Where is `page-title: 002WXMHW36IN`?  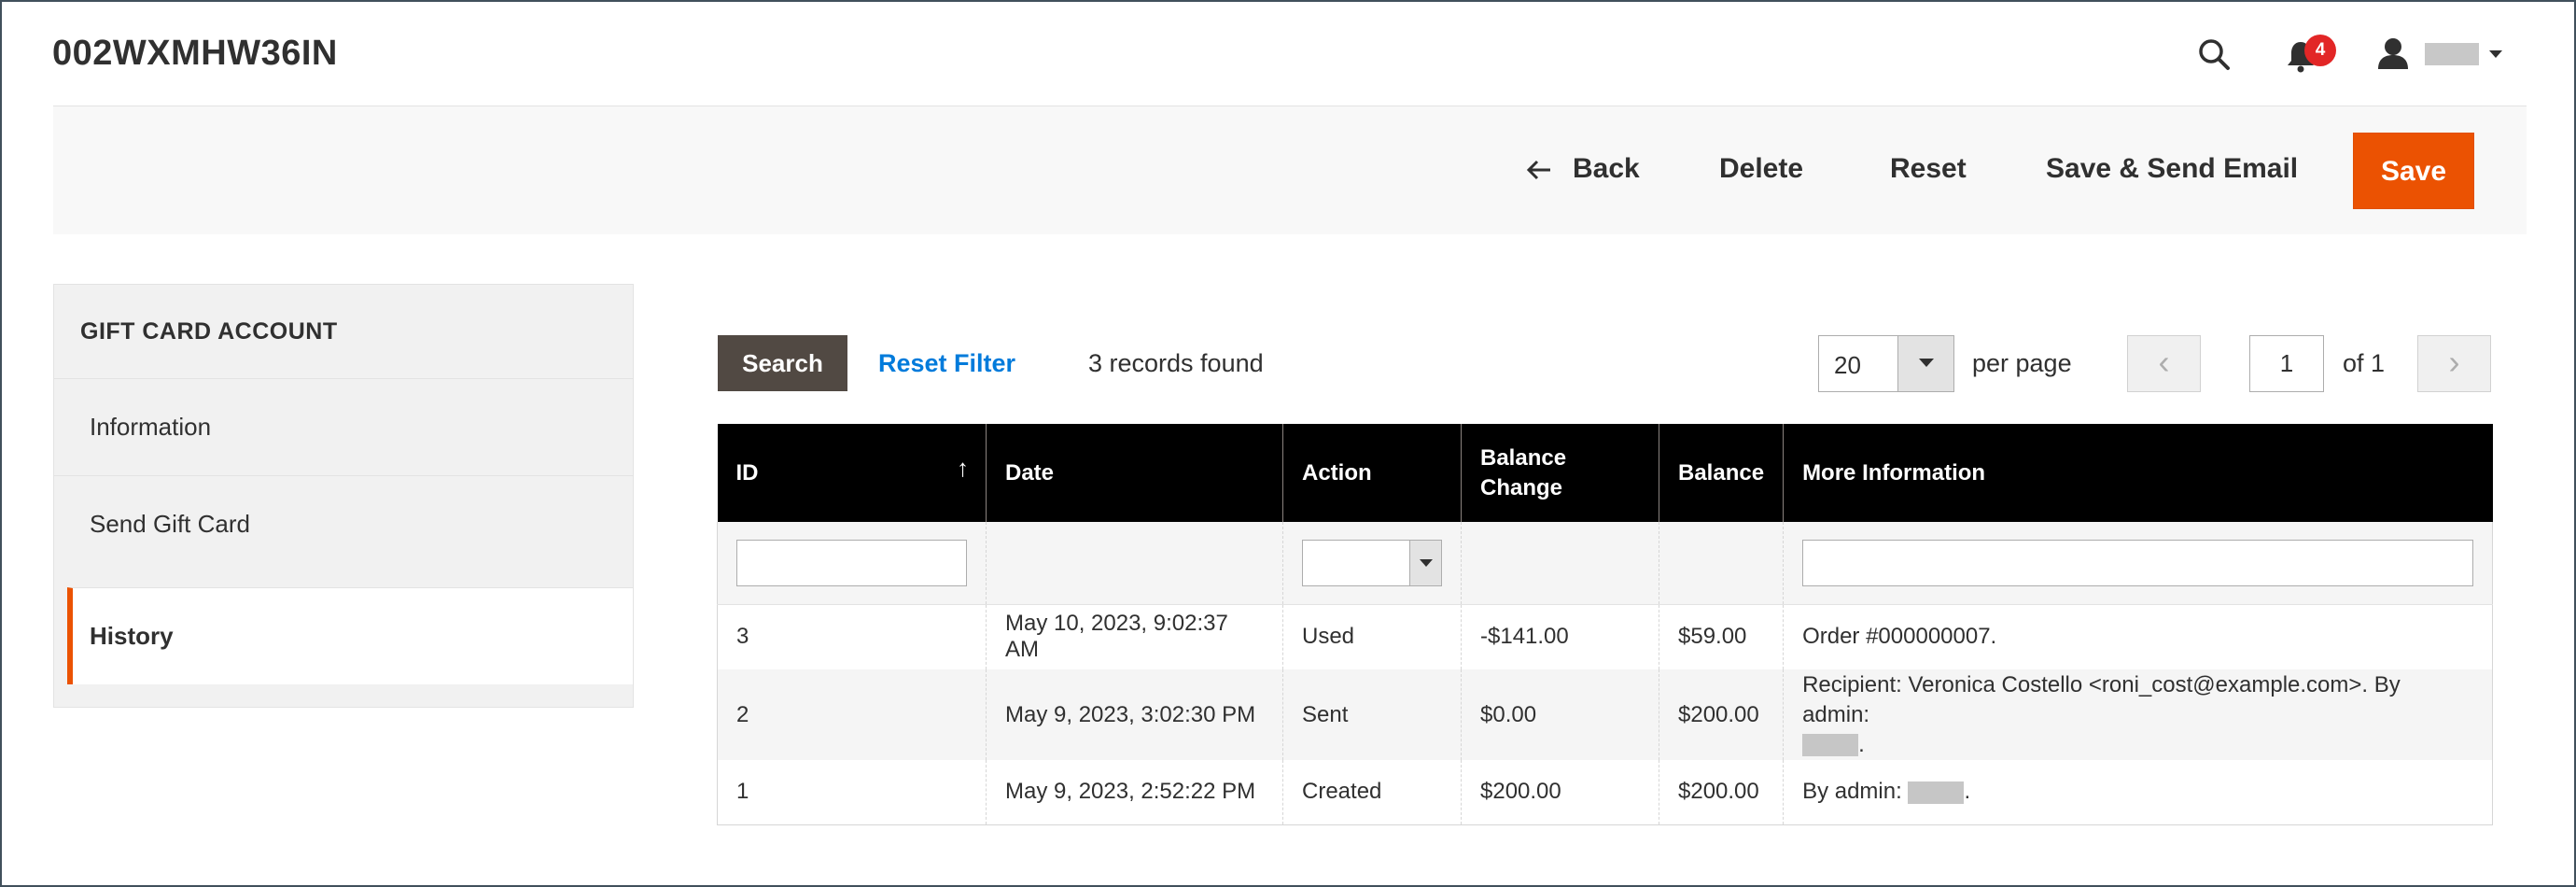
page-title: 002WXMHW36IN is located at coordinates (195, 53).